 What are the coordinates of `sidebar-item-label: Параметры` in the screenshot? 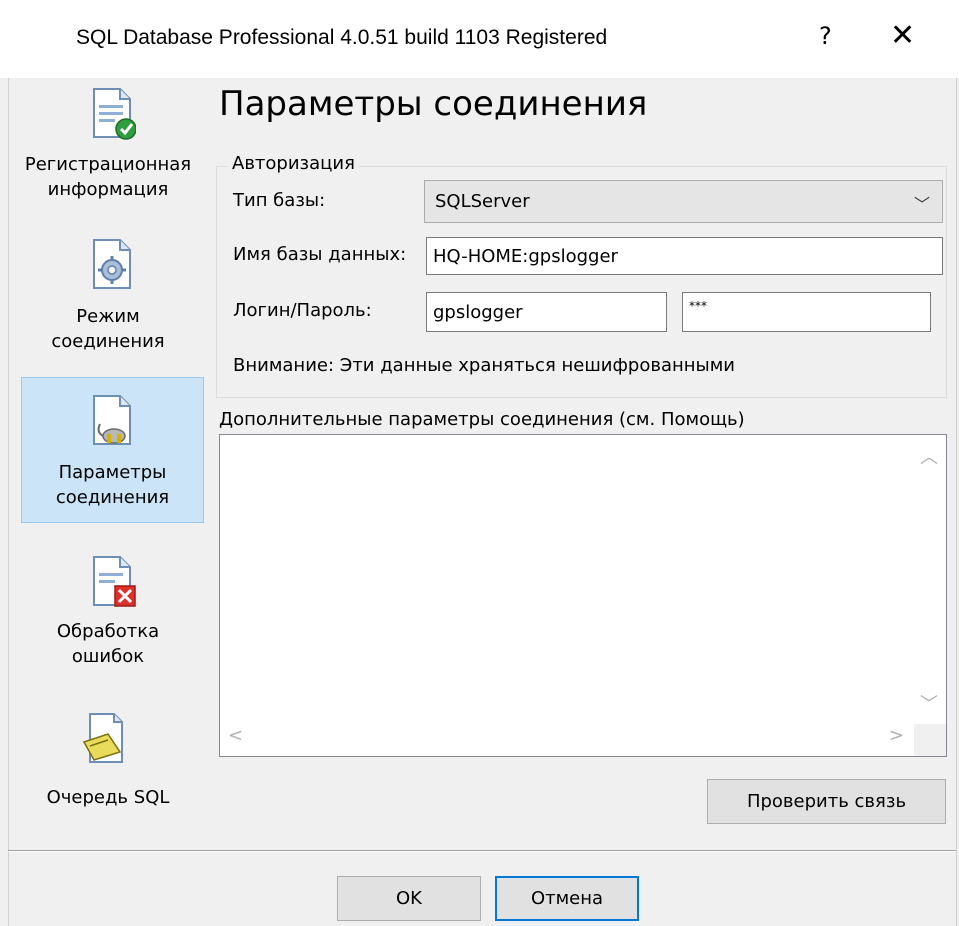 It's located at (112, 472).